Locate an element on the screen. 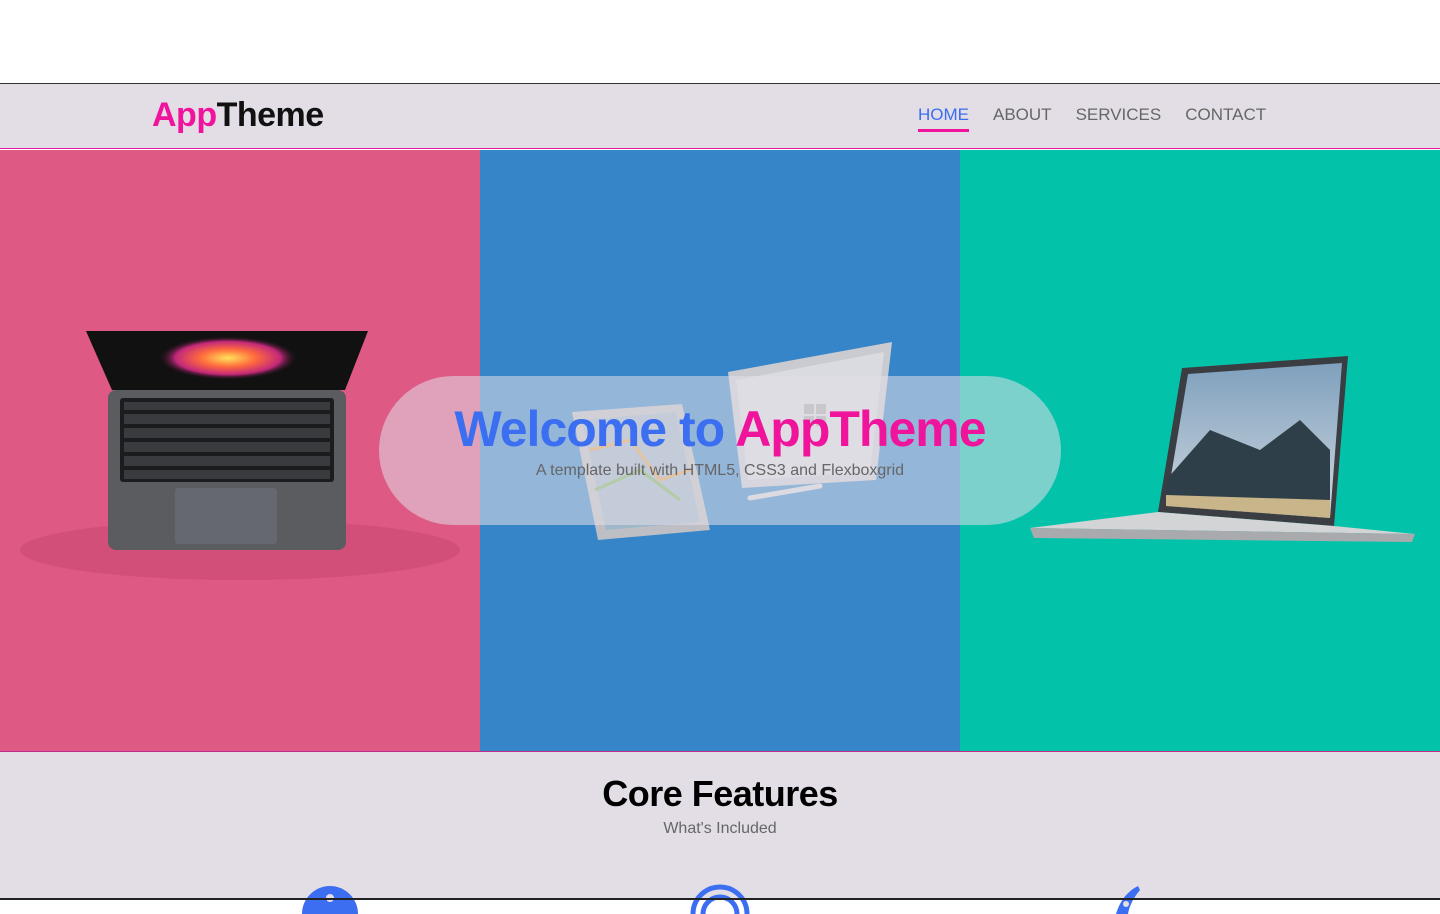  nav-about-link: ABOUT is located at coordinates (1022, 118).